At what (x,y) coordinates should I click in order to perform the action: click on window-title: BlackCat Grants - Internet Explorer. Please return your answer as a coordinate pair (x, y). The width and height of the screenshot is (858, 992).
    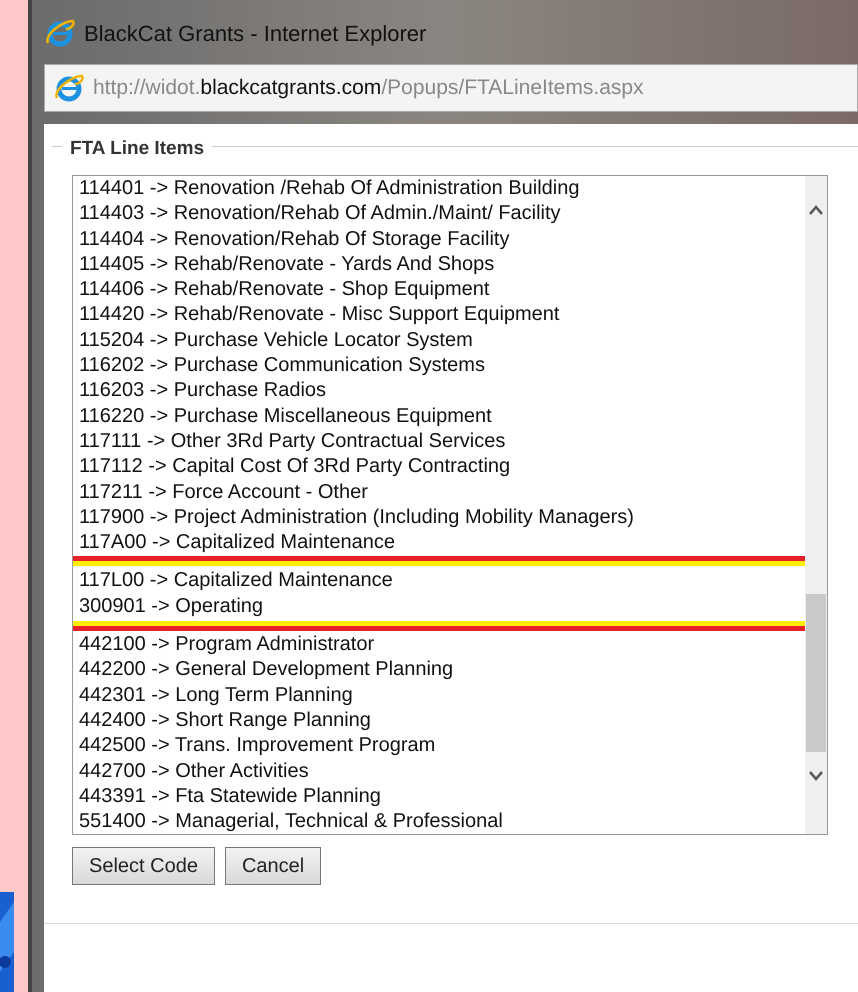
    Looking at the image, I should click on (255, 34).